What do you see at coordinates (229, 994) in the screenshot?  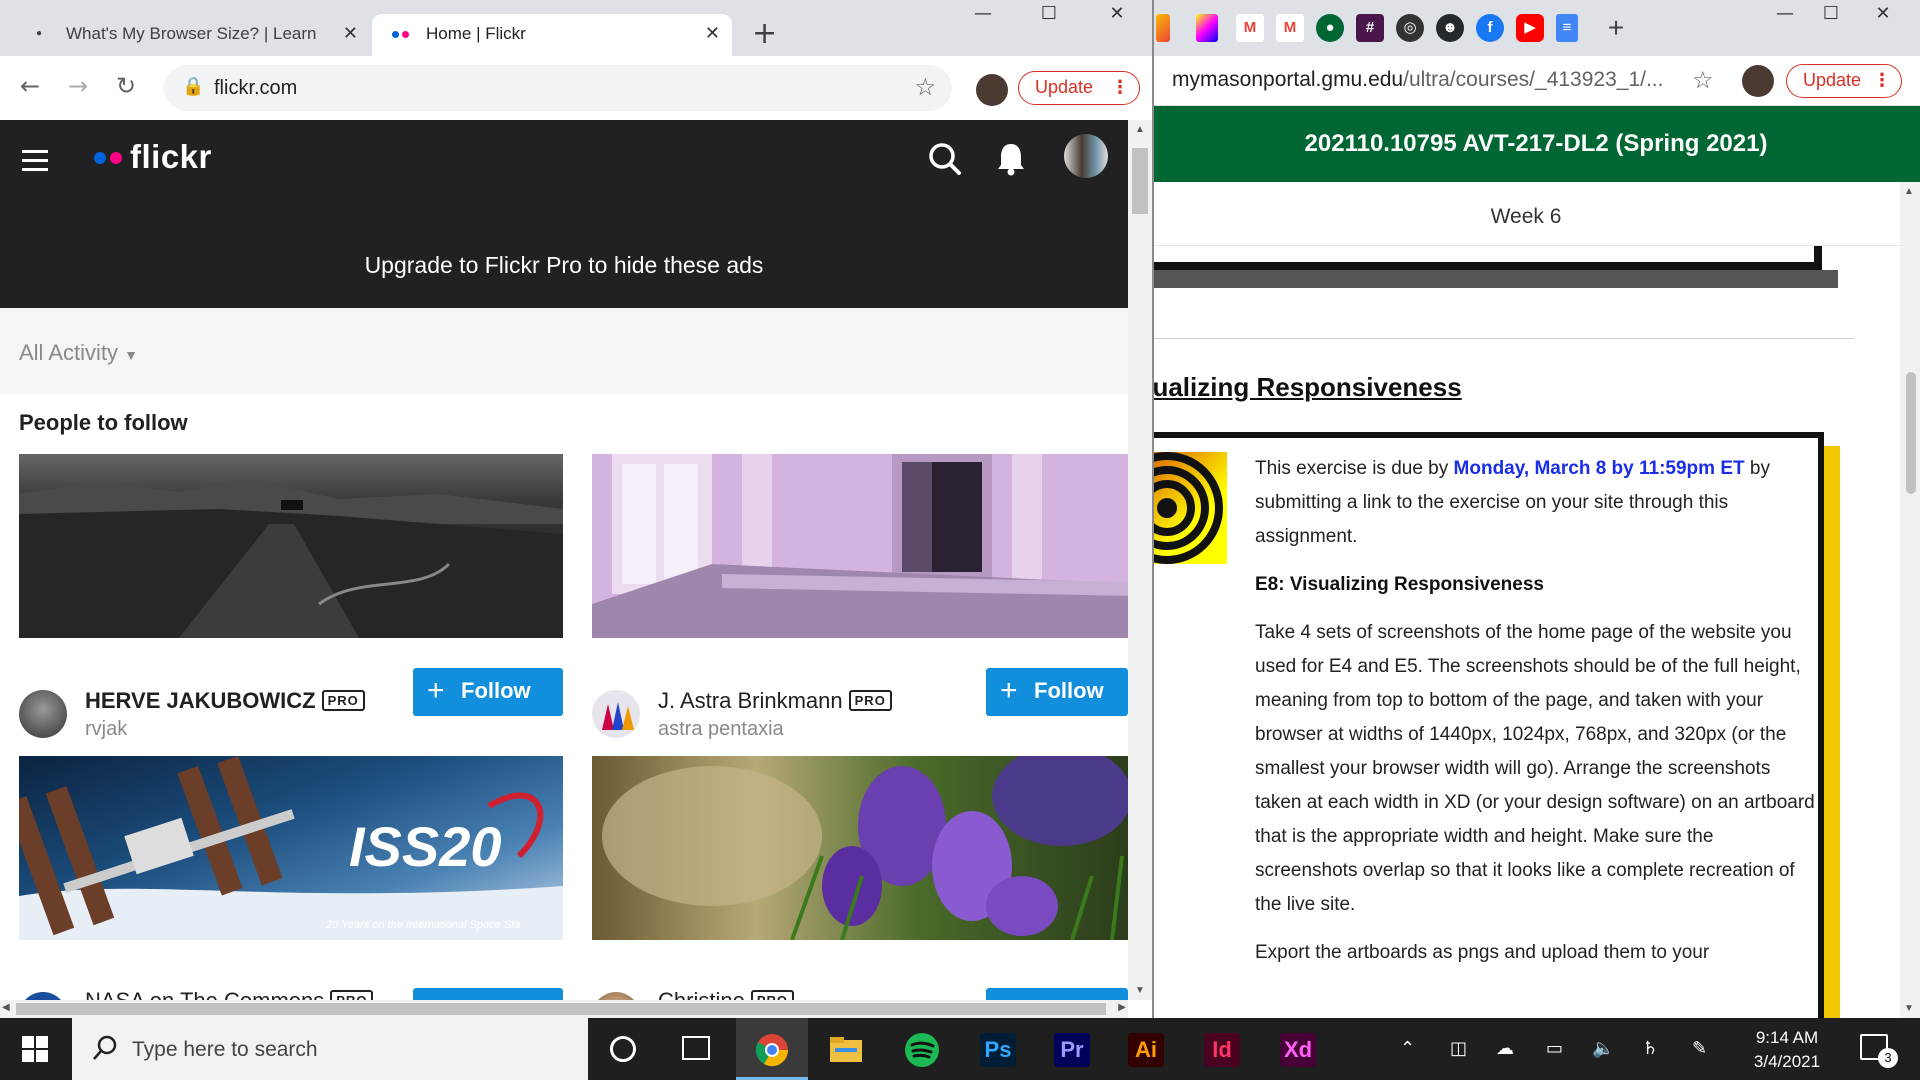 I see `person-name: NASA on The CommonsPRO` at bounding box center [229, 994].